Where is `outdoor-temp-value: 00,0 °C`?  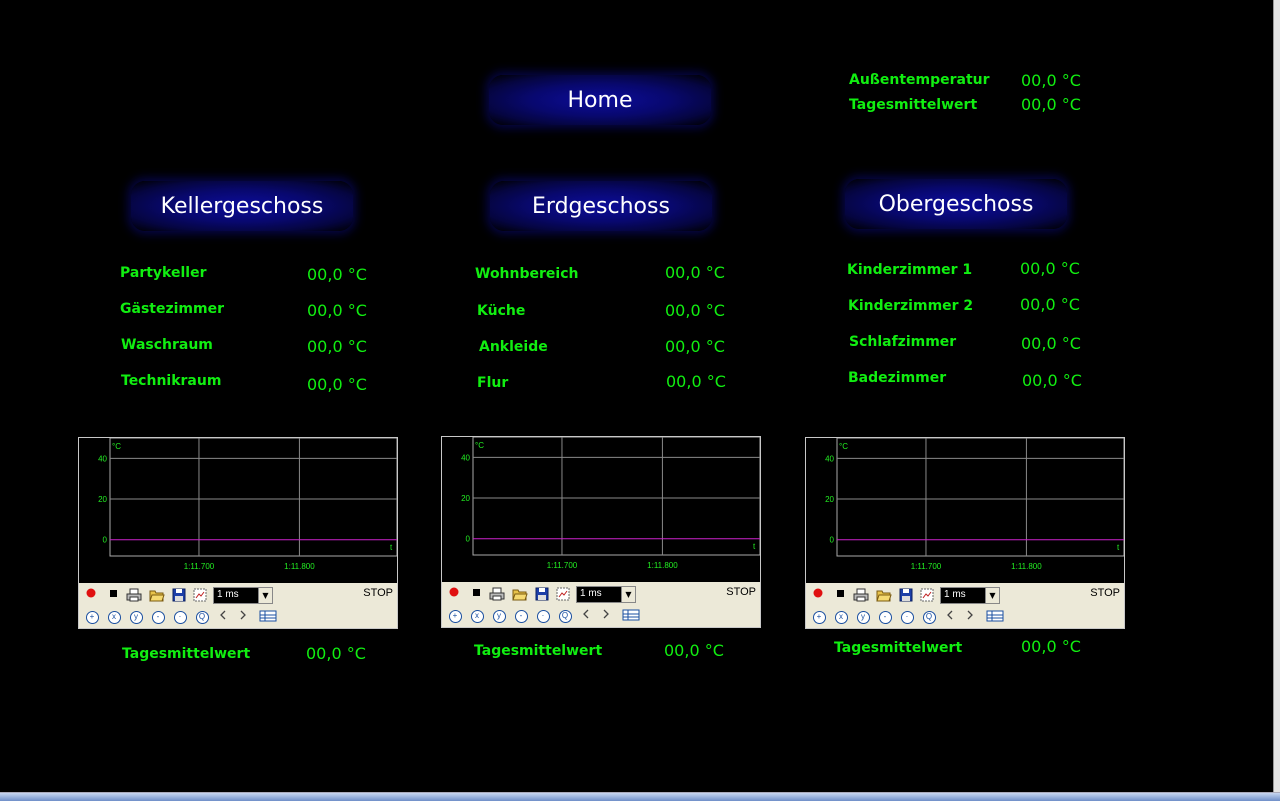
outdoor-temp-value: 00,0 °C is located at coordinates (1051, 80).